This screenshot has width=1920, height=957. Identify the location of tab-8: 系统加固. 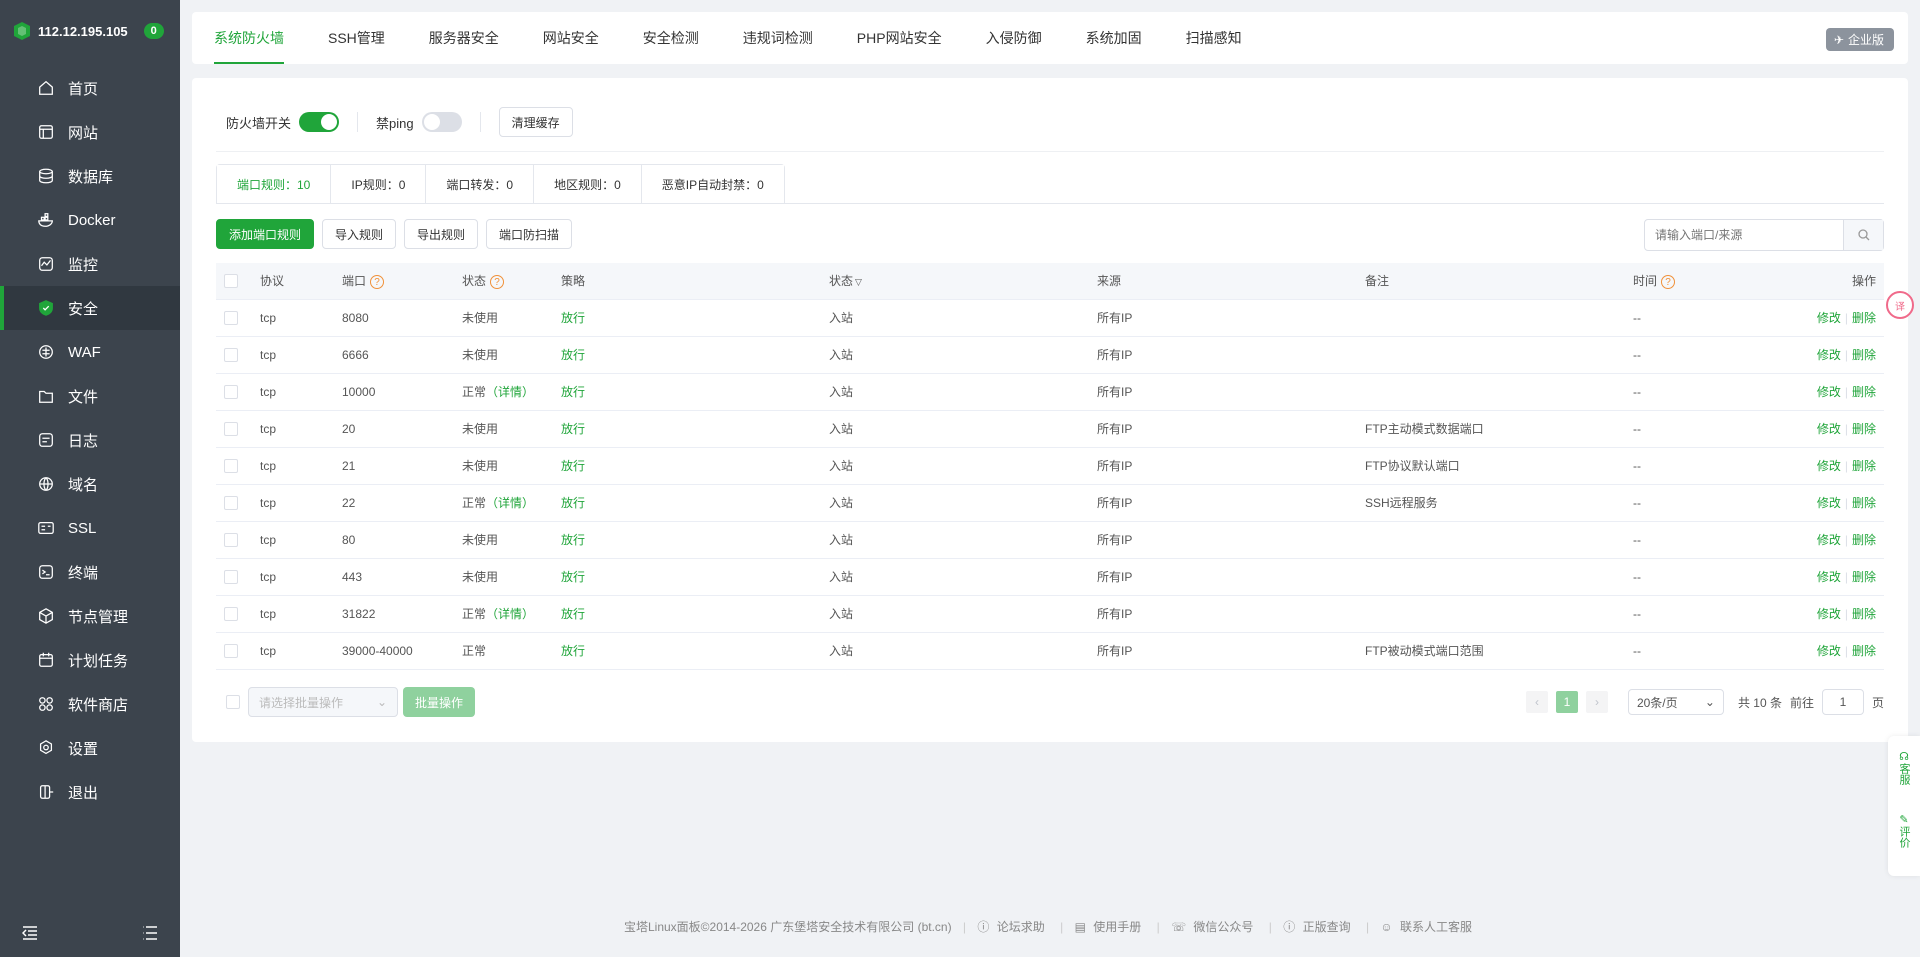
(1114, 38).